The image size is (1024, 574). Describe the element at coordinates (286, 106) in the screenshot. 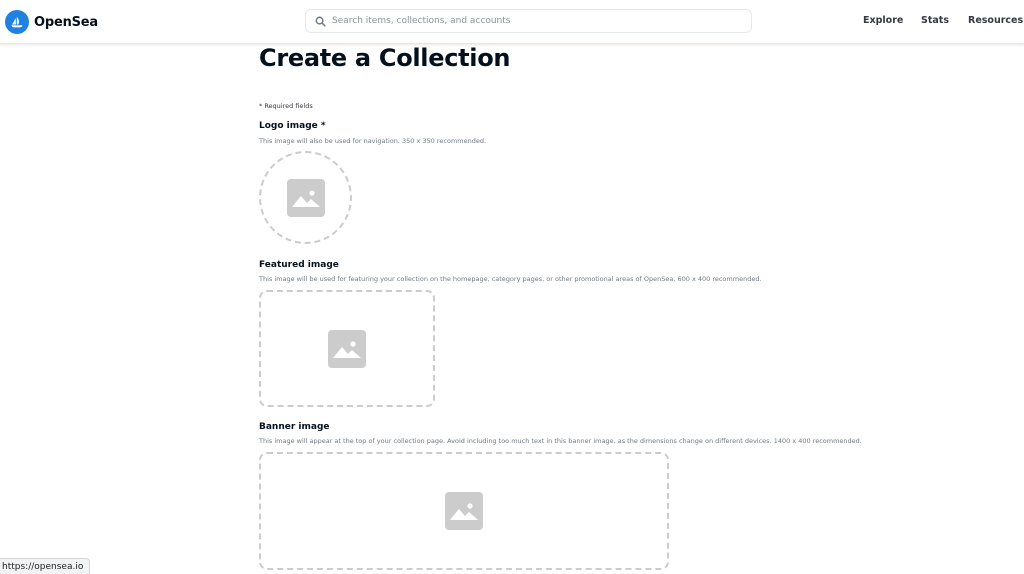

I see `required-fields-note: * Required fields` at that location.